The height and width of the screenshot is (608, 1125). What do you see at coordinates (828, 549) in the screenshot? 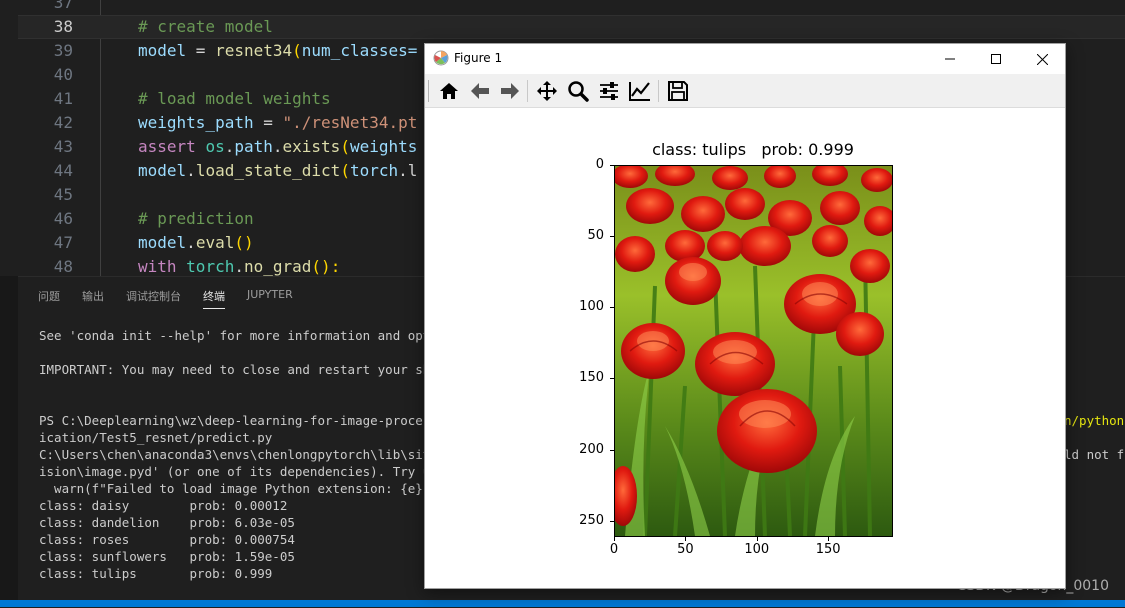
I see `x-tick-label: 150` at bounding box center [828, 549].